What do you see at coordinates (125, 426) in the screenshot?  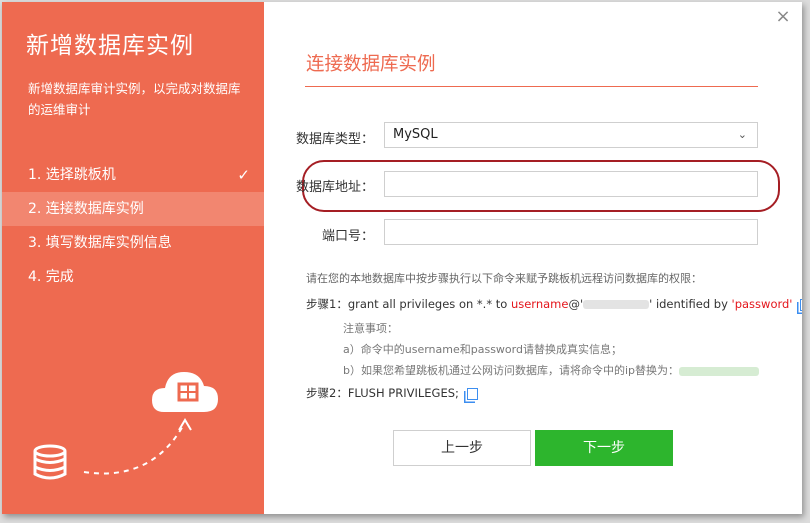 I see `database-cloud-illustration` at bounding box center [125, 426].